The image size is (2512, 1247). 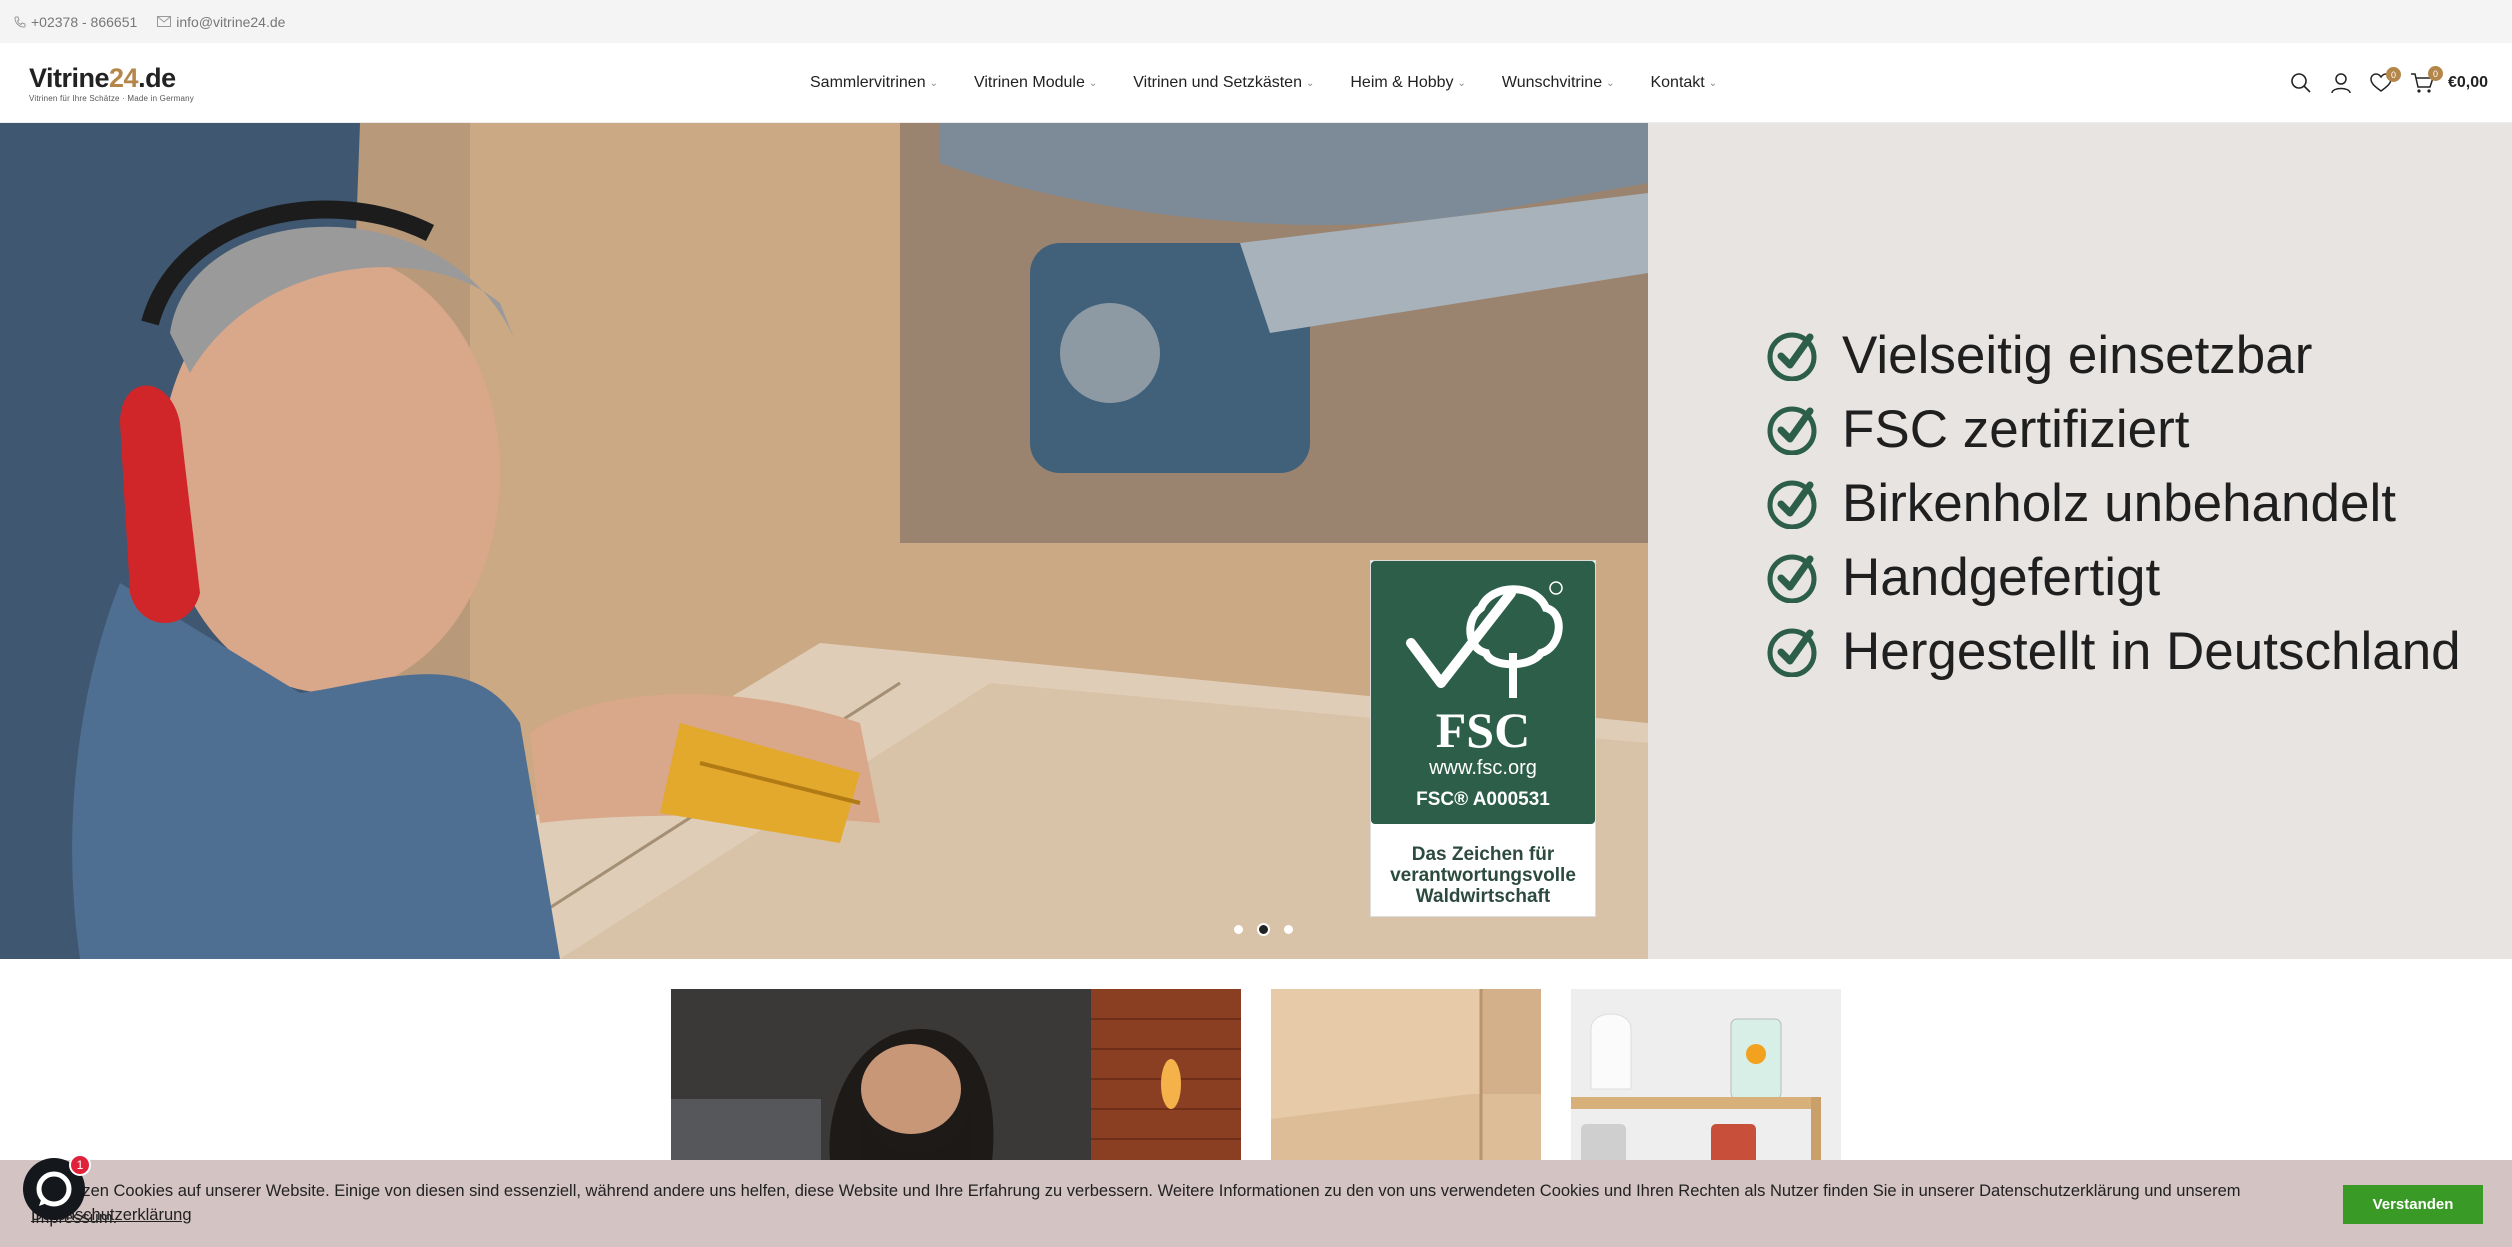 What do you see at coordinates (157, 78) in the screenshot?
I see `logo-suffix: .de` at bounding box center [157, 78].